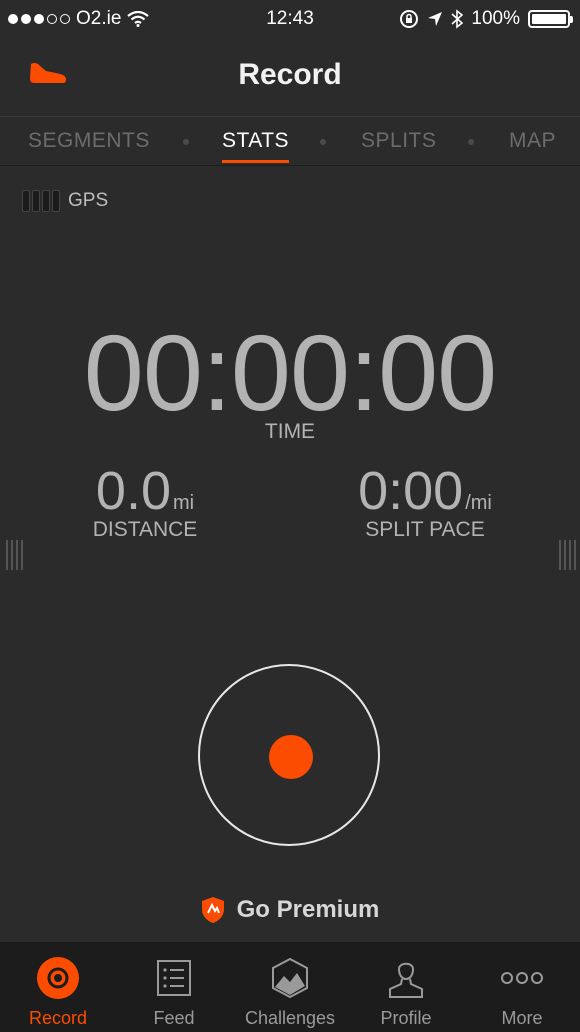  Describe the element at coordinates (58, 1018) in the screenshot. I see `tabbar-record-label: Record` at that location.